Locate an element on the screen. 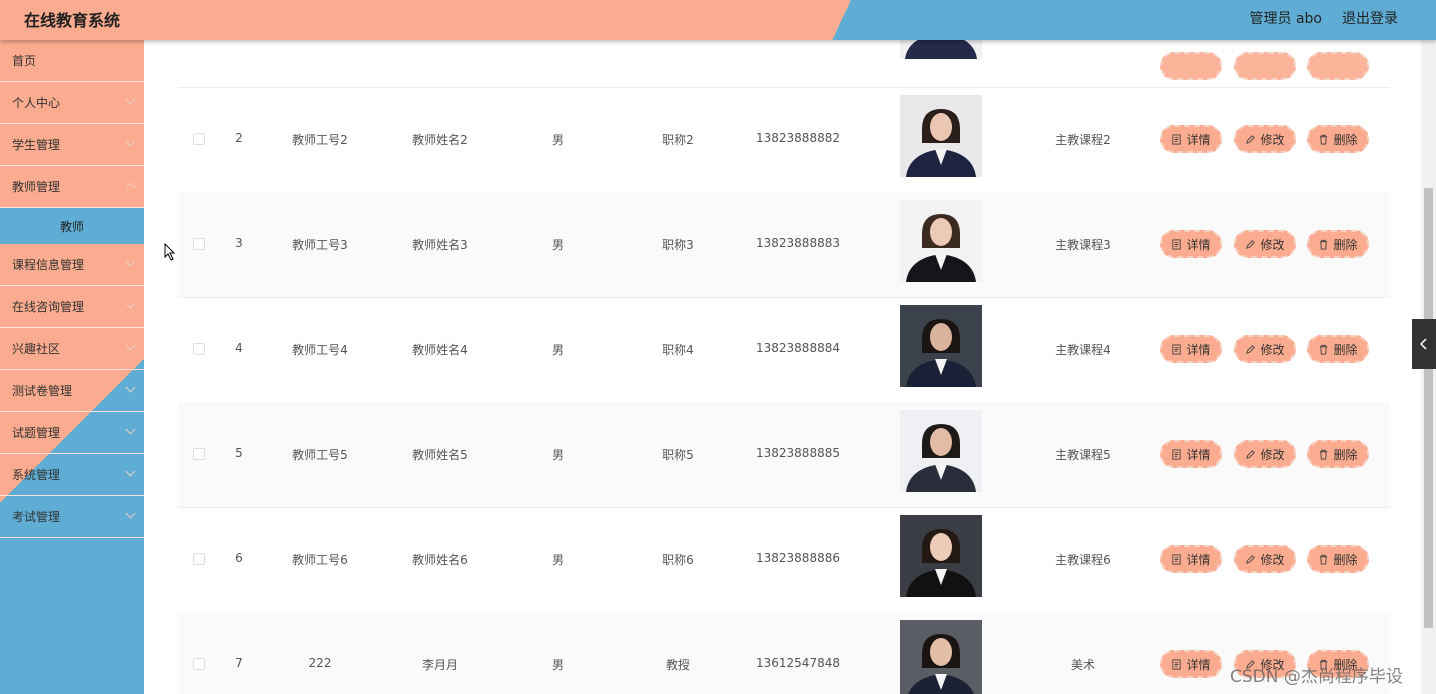 The height and width of the screenshot is (694, 1436). sidebar-item-community: 兴趣社区 is located at coordinates (72, 349).